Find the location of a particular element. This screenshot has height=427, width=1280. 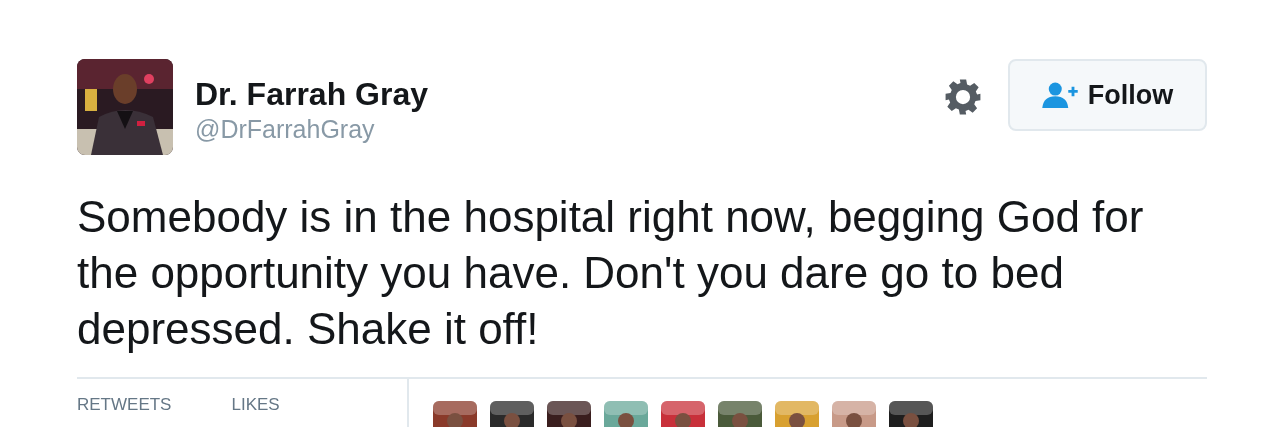

settings-icon is located at coordinates (963, 97).